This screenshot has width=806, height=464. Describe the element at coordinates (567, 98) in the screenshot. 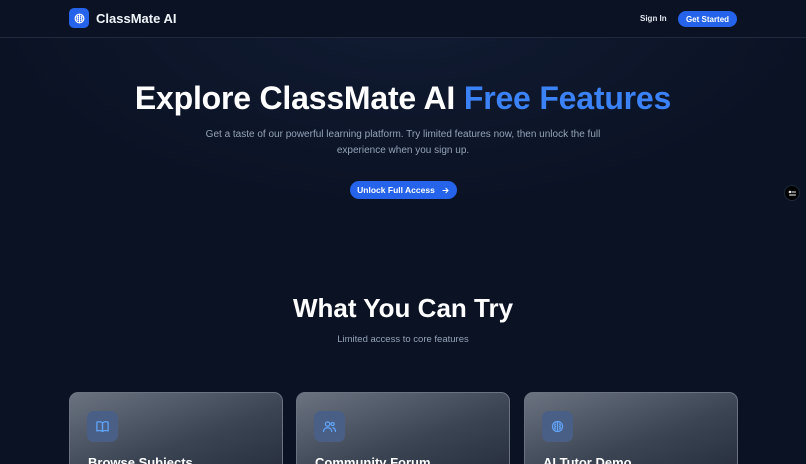

I see `hero-title-accent: Free Features` at that location.